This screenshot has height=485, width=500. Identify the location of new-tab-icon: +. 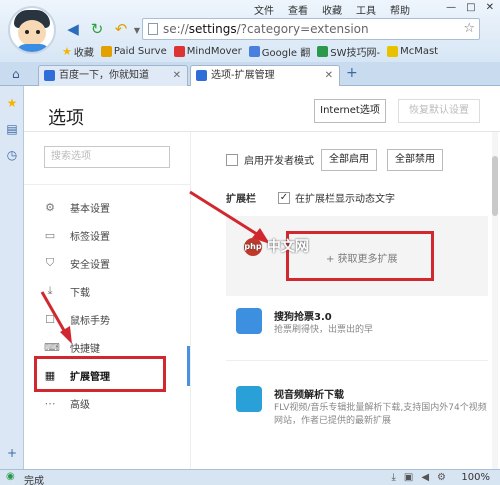
(352, 73).